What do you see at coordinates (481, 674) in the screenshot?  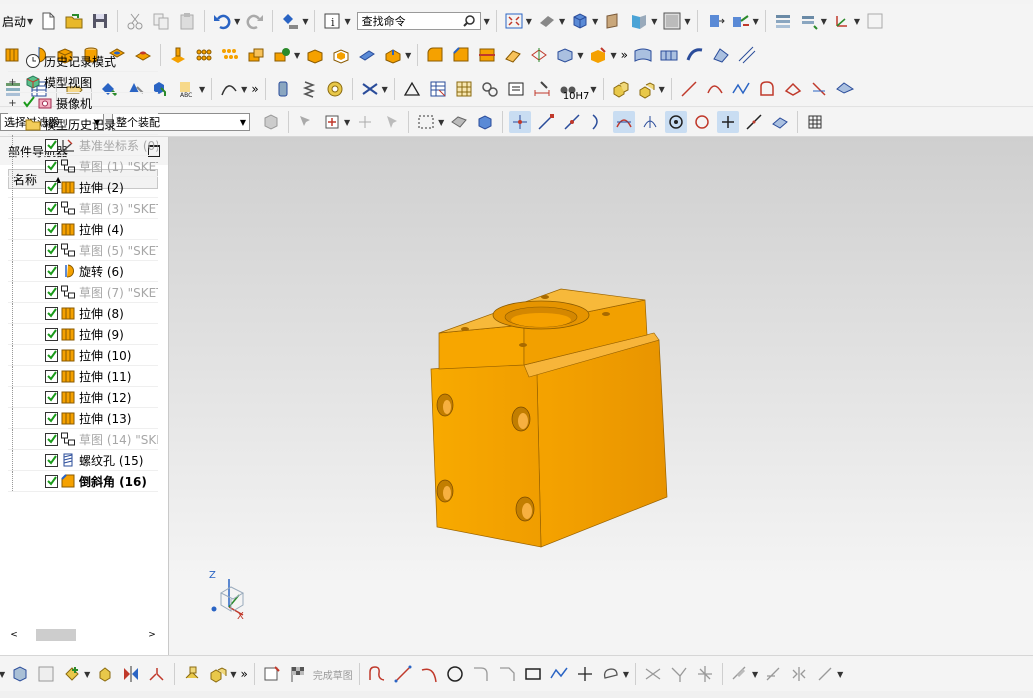 I see `sketch-fillet-icon` at bounding box center [481, 674].